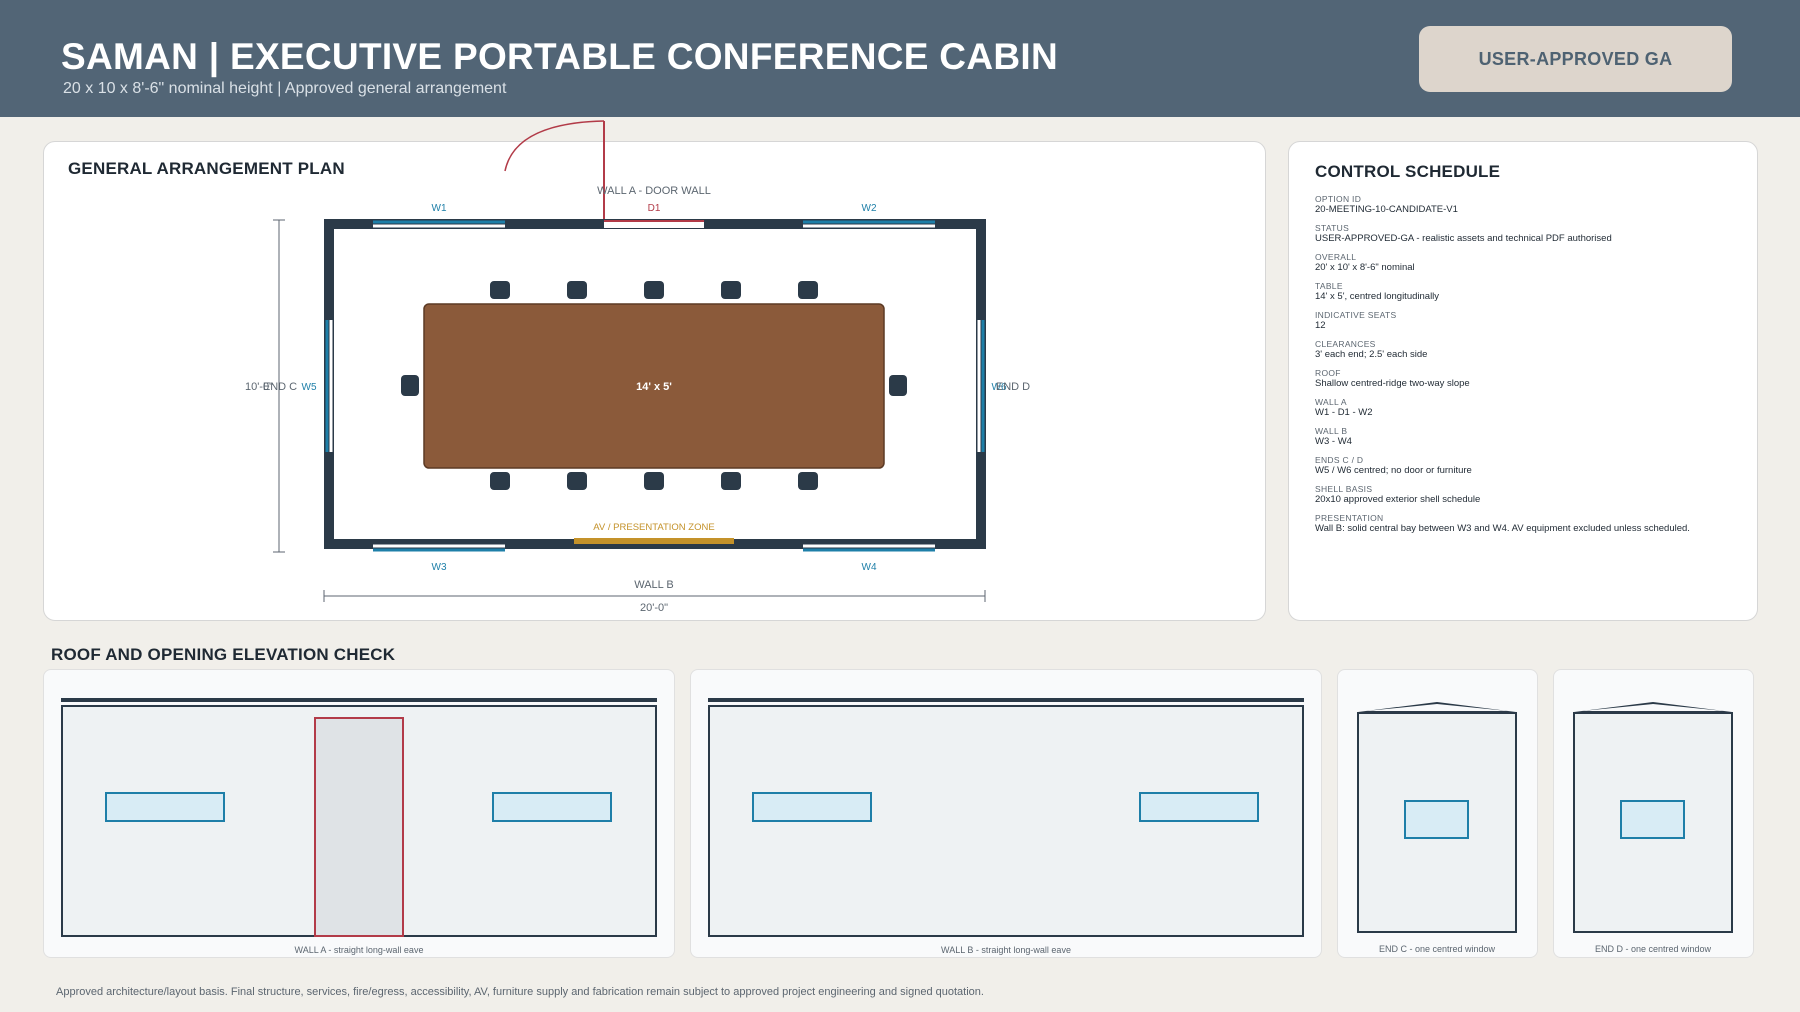  What do you see at coordinates (1652, 819) in the screenshot?
I see `end-d-window-w6` at bounding box center [1652, 819].